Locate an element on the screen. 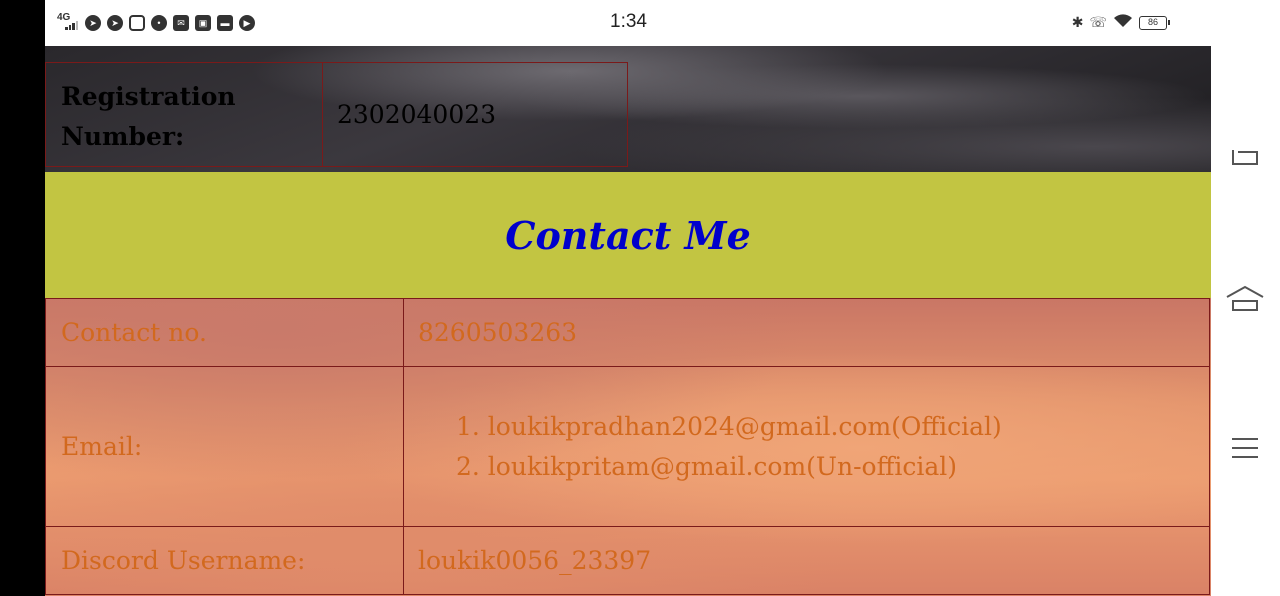 The height and width of the screenshot is (596, 1280). messages-icon: • is located at coordinates (159, 23).